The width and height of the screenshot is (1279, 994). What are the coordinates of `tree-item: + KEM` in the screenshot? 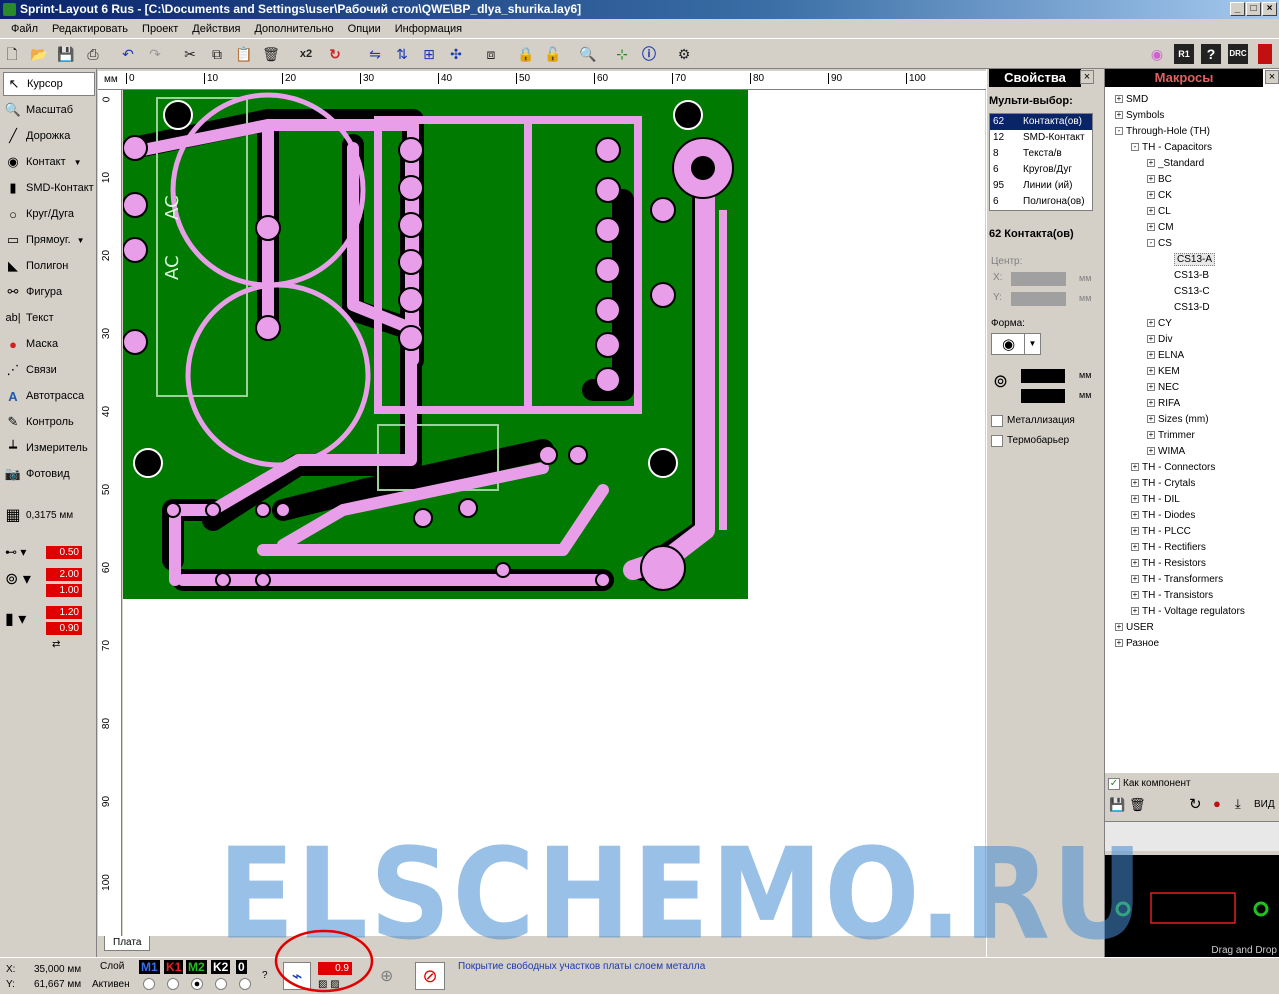 It's located at (1163, 371).